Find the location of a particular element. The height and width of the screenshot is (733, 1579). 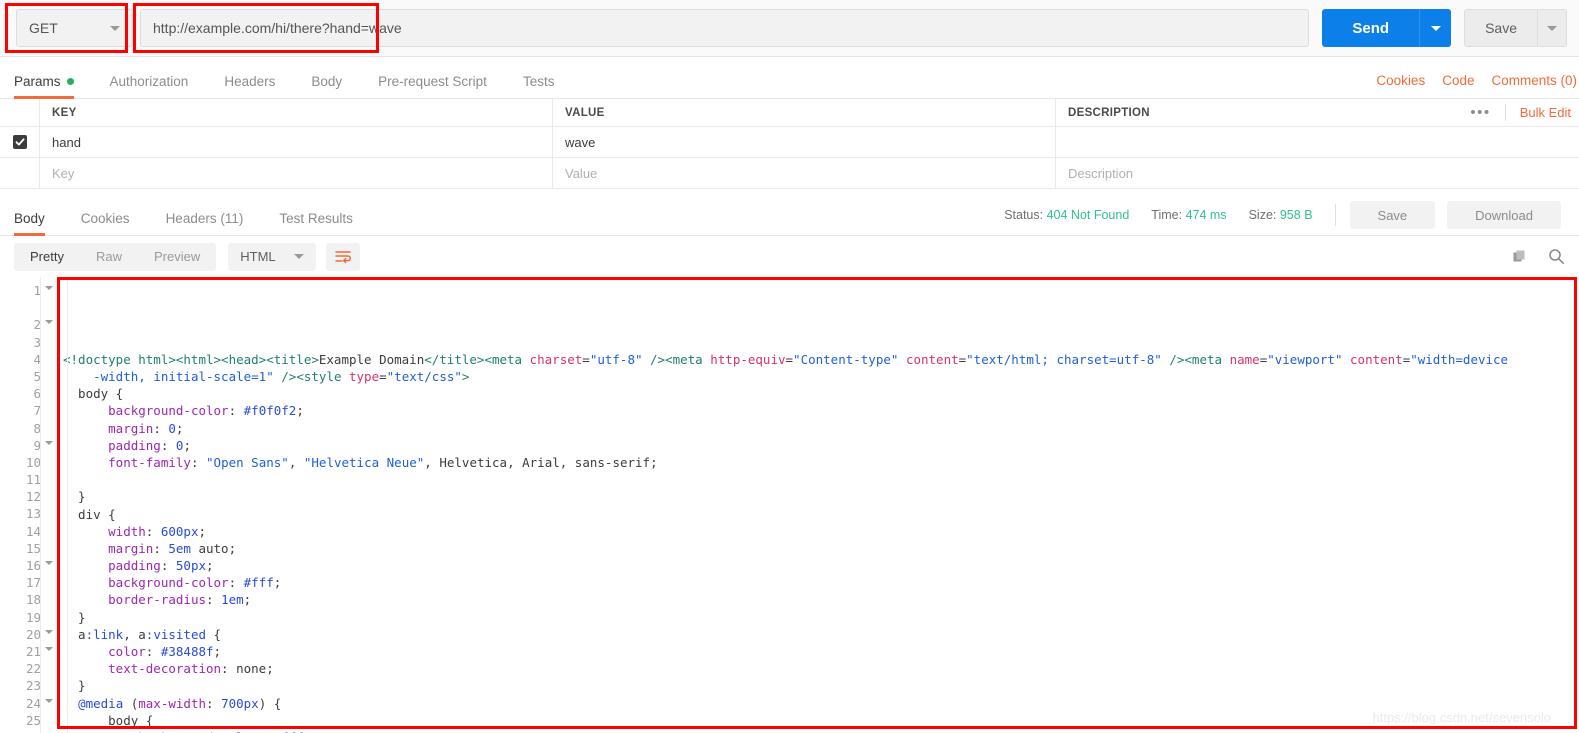

size-label: Size: is located at coordinates (1262, 215).